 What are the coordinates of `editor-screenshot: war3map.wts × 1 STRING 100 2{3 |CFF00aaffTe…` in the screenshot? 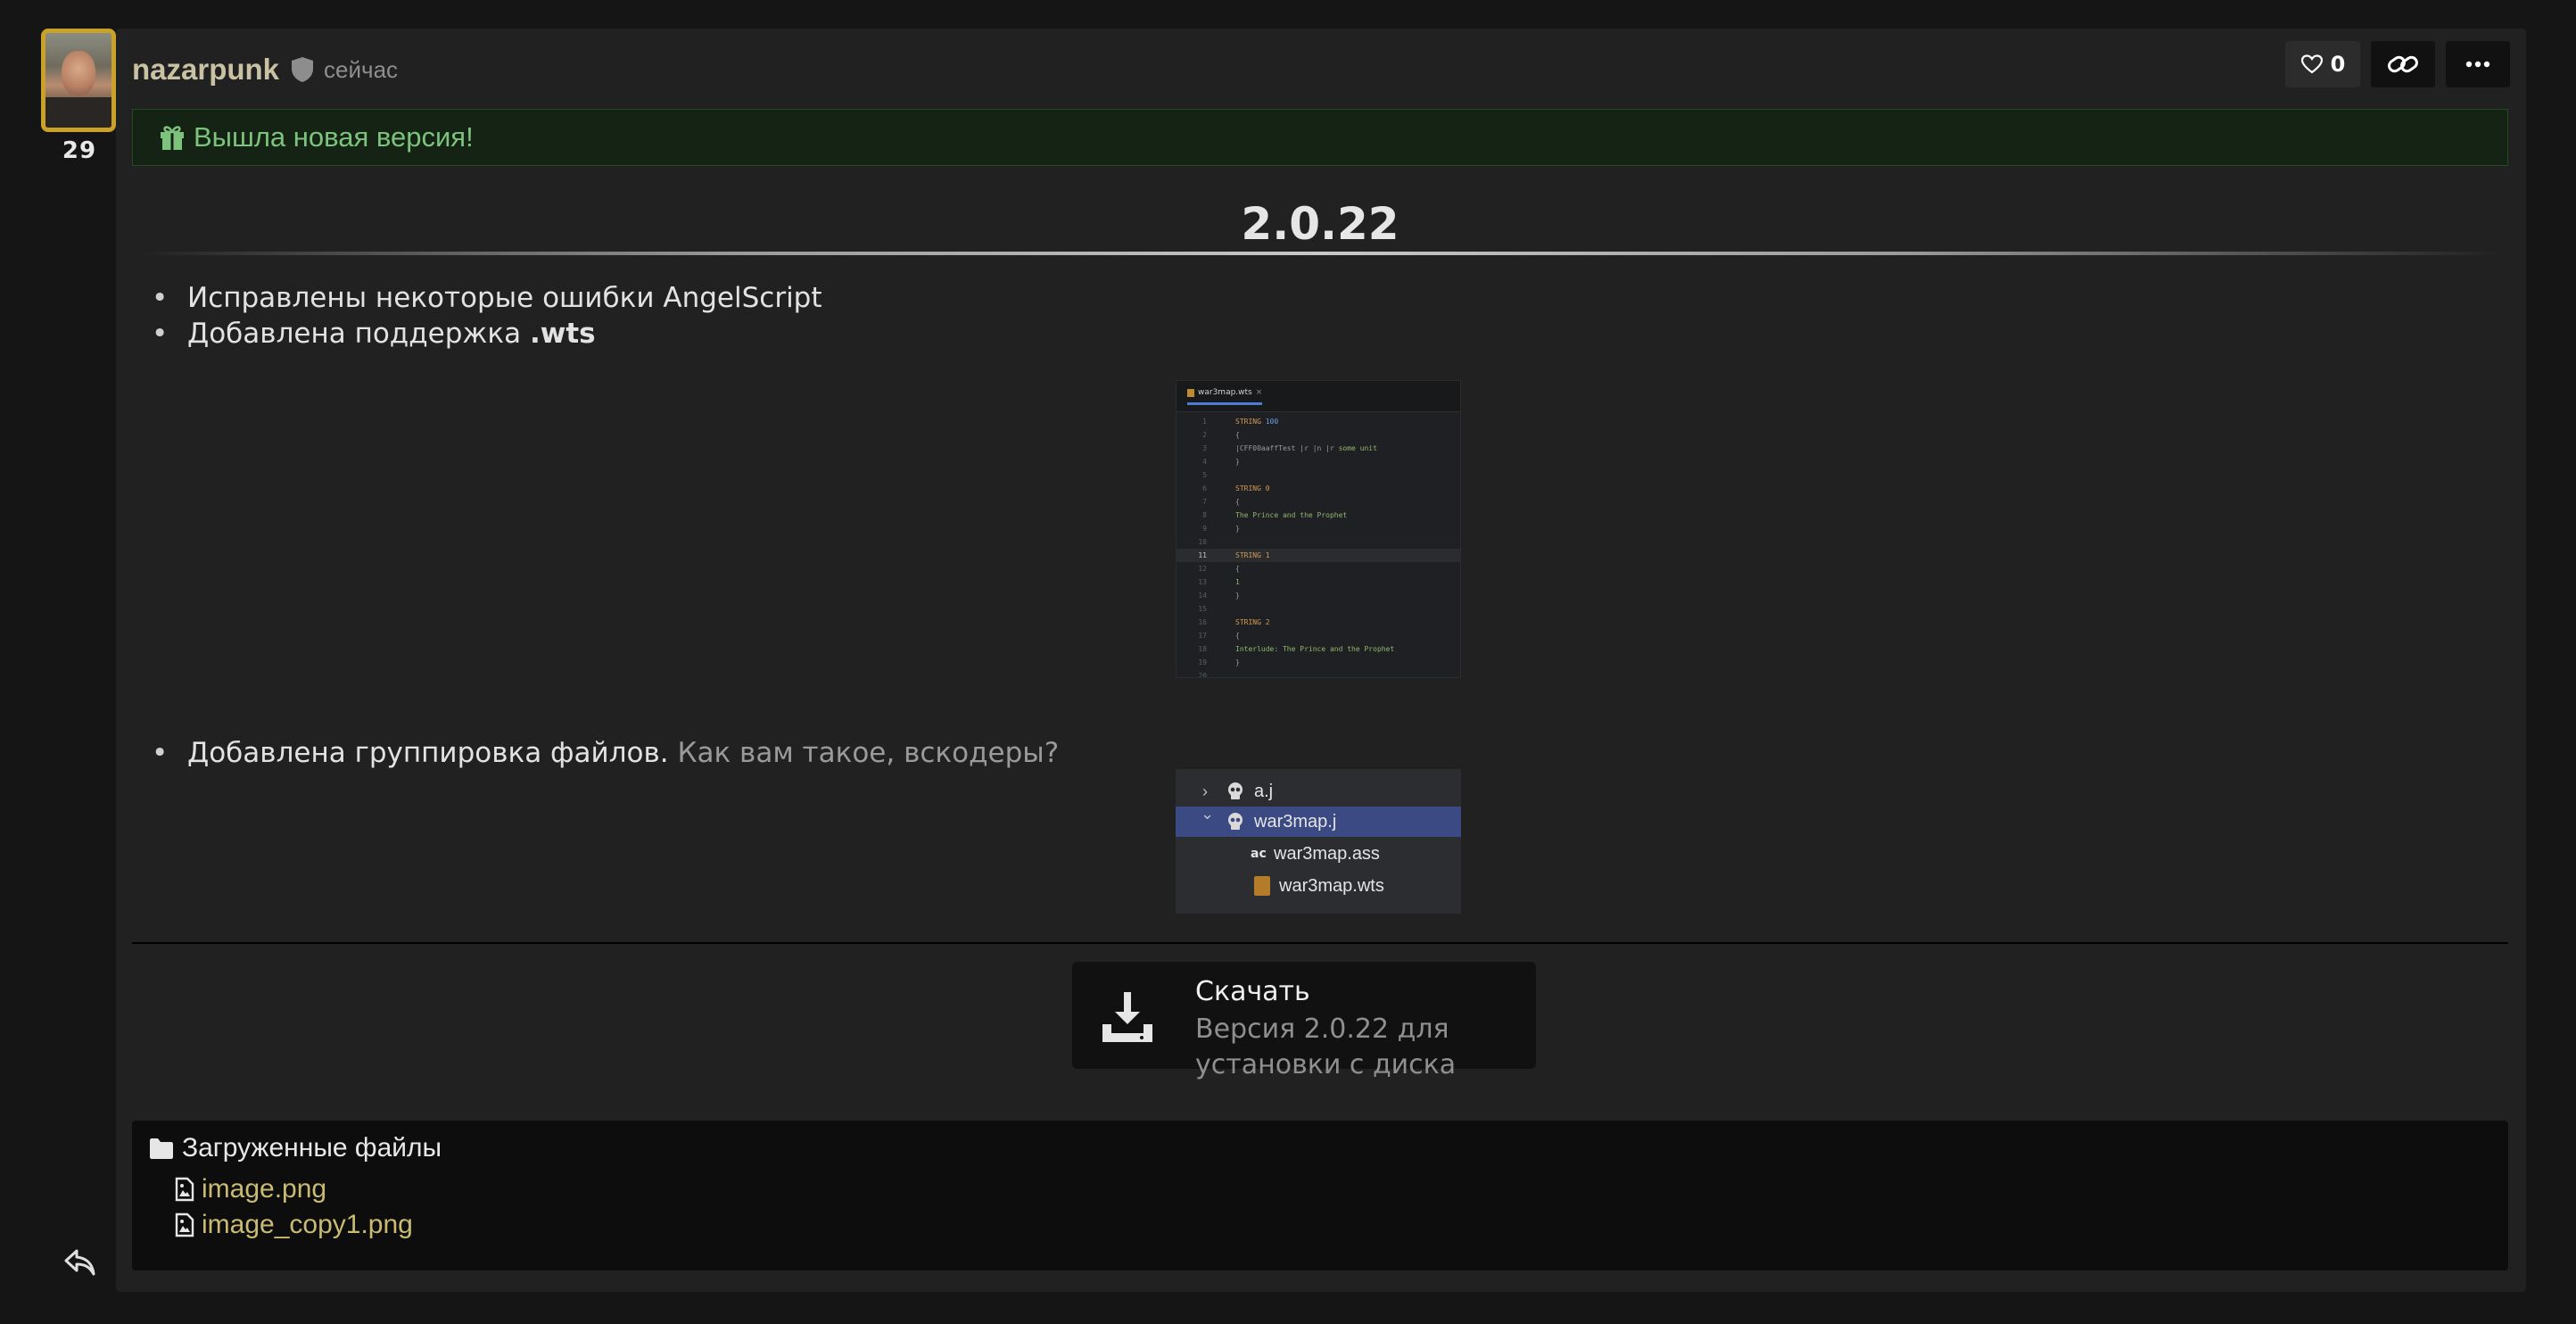 It's located at (1319, 529).